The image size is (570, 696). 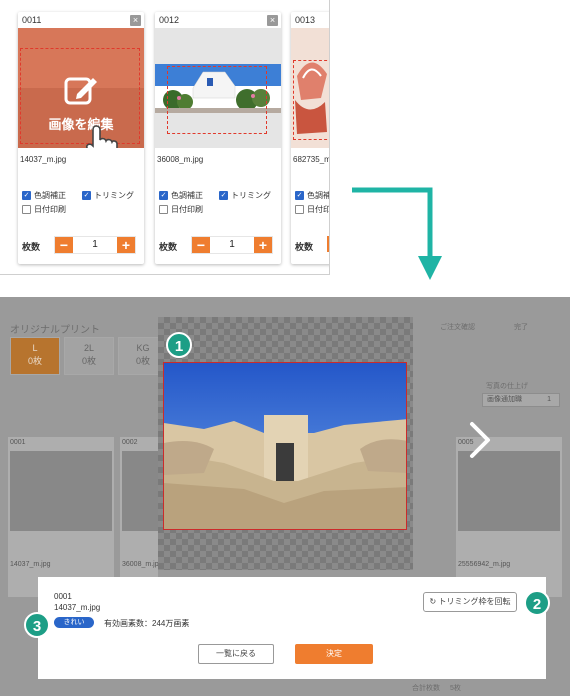 I want to click on photo-number: 0011, so click(x=32, y=20).